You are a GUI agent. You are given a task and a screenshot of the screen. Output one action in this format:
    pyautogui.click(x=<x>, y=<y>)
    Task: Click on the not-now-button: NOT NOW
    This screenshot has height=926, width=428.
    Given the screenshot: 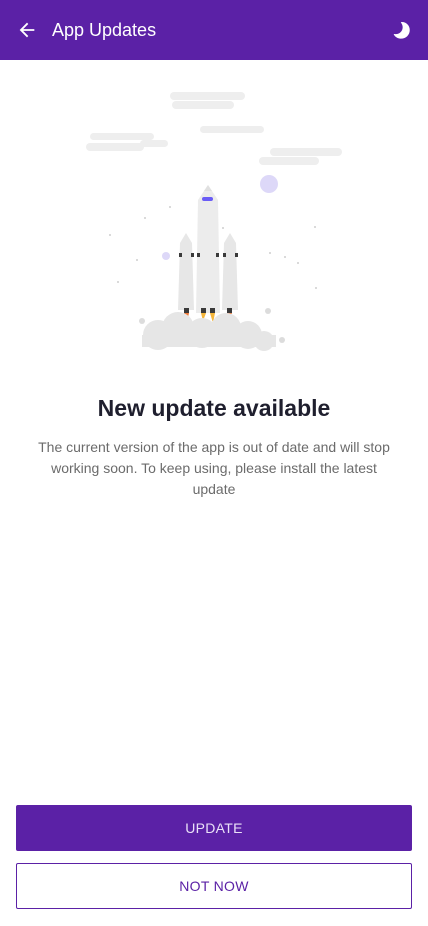 What is the action you would take?
    pyautogui.click(x=214, y=886)
    